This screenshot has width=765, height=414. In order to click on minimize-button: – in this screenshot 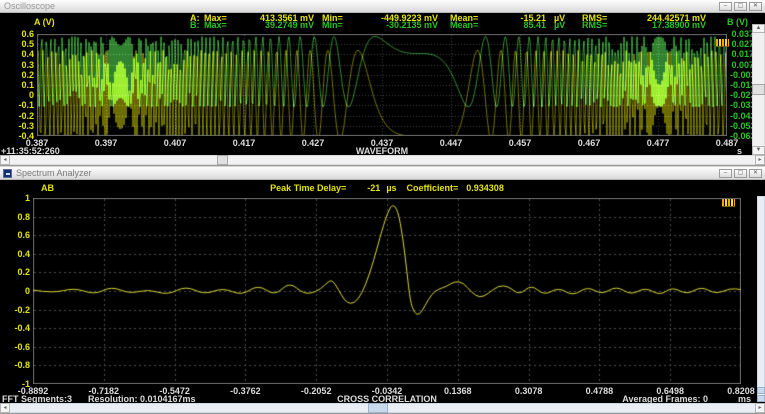, I will do `click(725, 173)`.